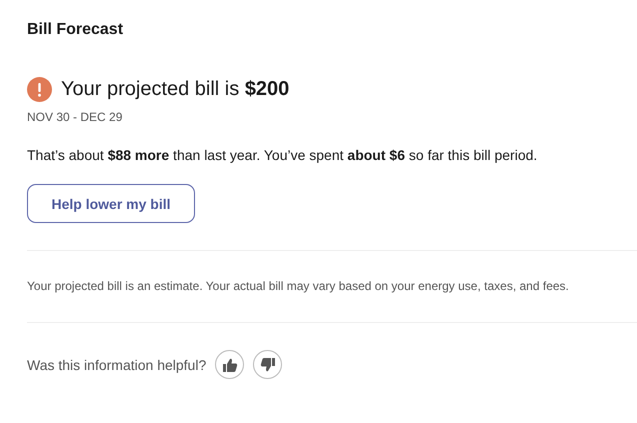 The height and width of the screenshot is (423, 637). Describe the element at coordinates (39, 89) in the screenshot. I see `alert-icon` at that location.